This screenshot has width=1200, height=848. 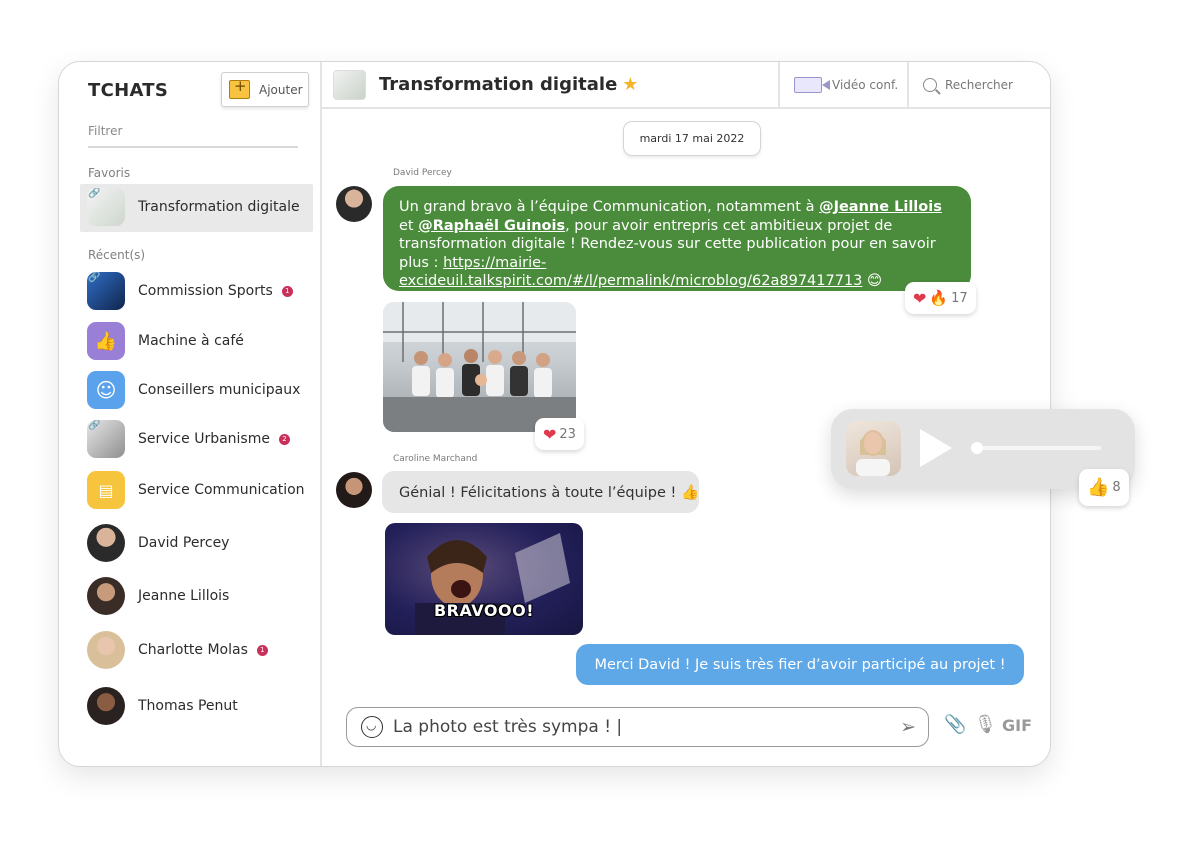 I want to click on fire-icon: 🔥, so click(x=939, y=298).